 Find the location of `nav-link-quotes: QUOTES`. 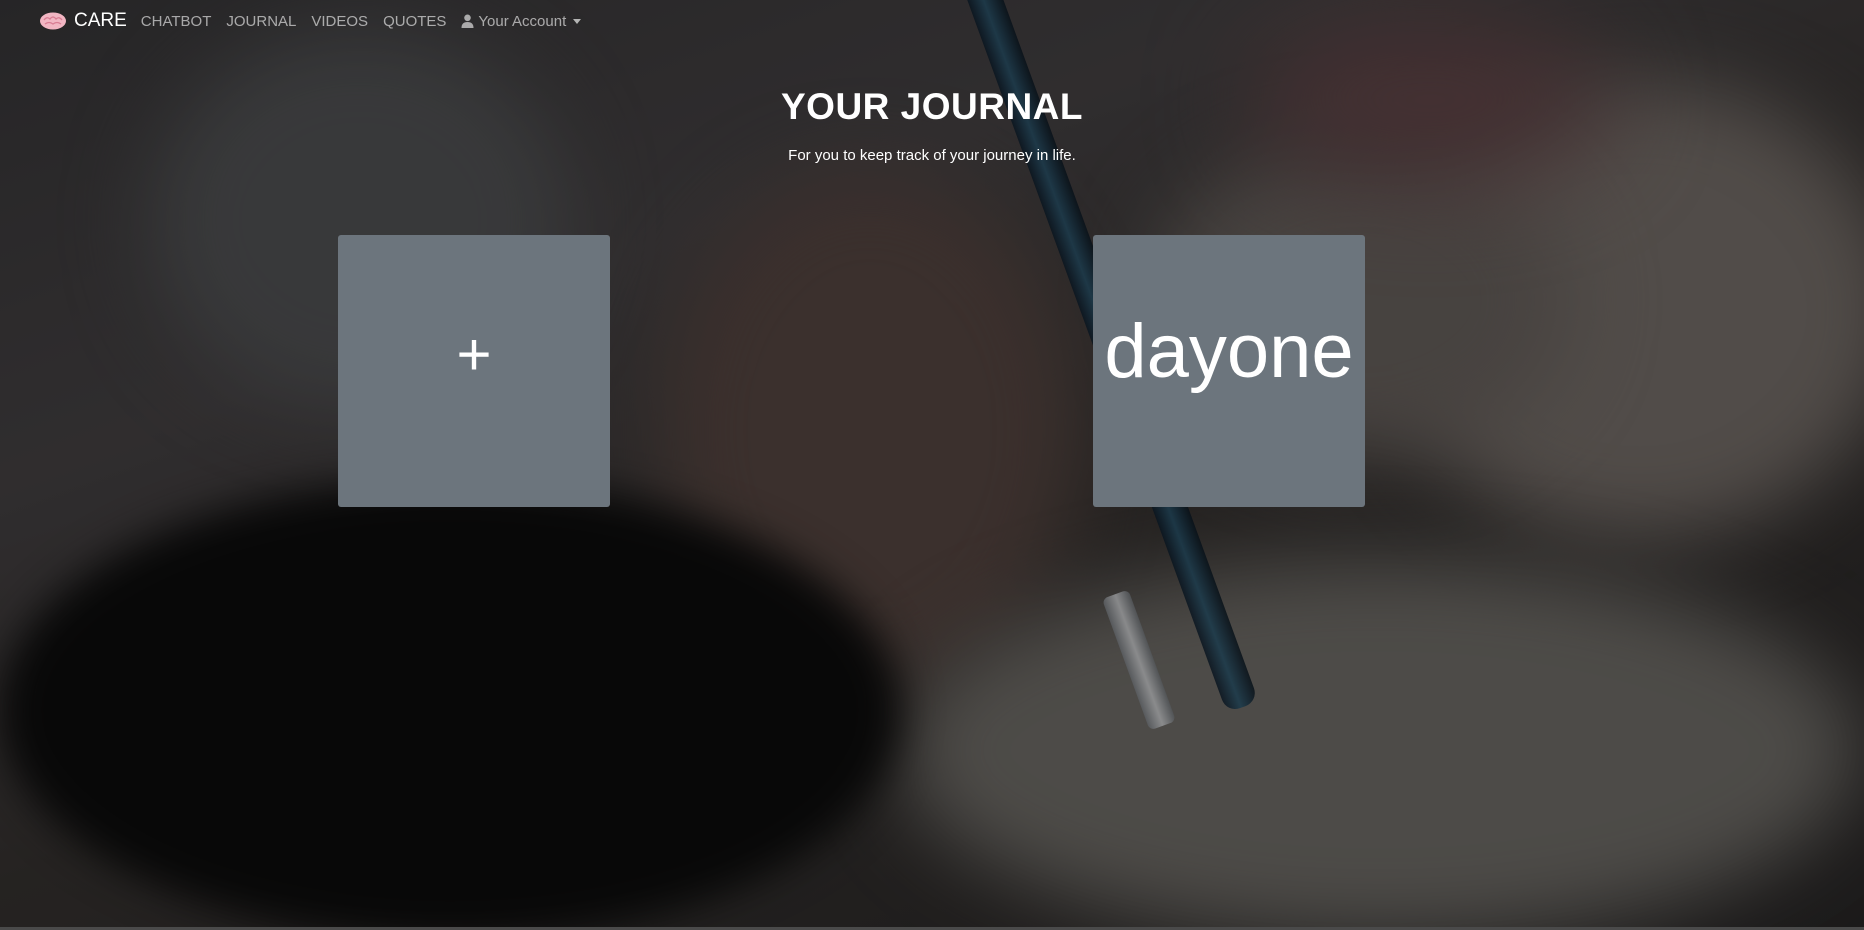

nav-link-quotes: QUOTES is located at coordinates (414, 21).